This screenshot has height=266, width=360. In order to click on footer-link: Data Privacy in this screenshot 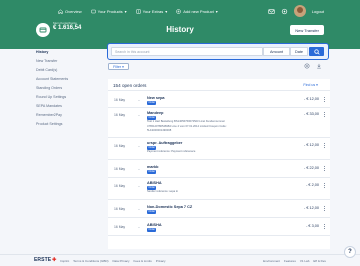, I will do `click(121, 261)`.